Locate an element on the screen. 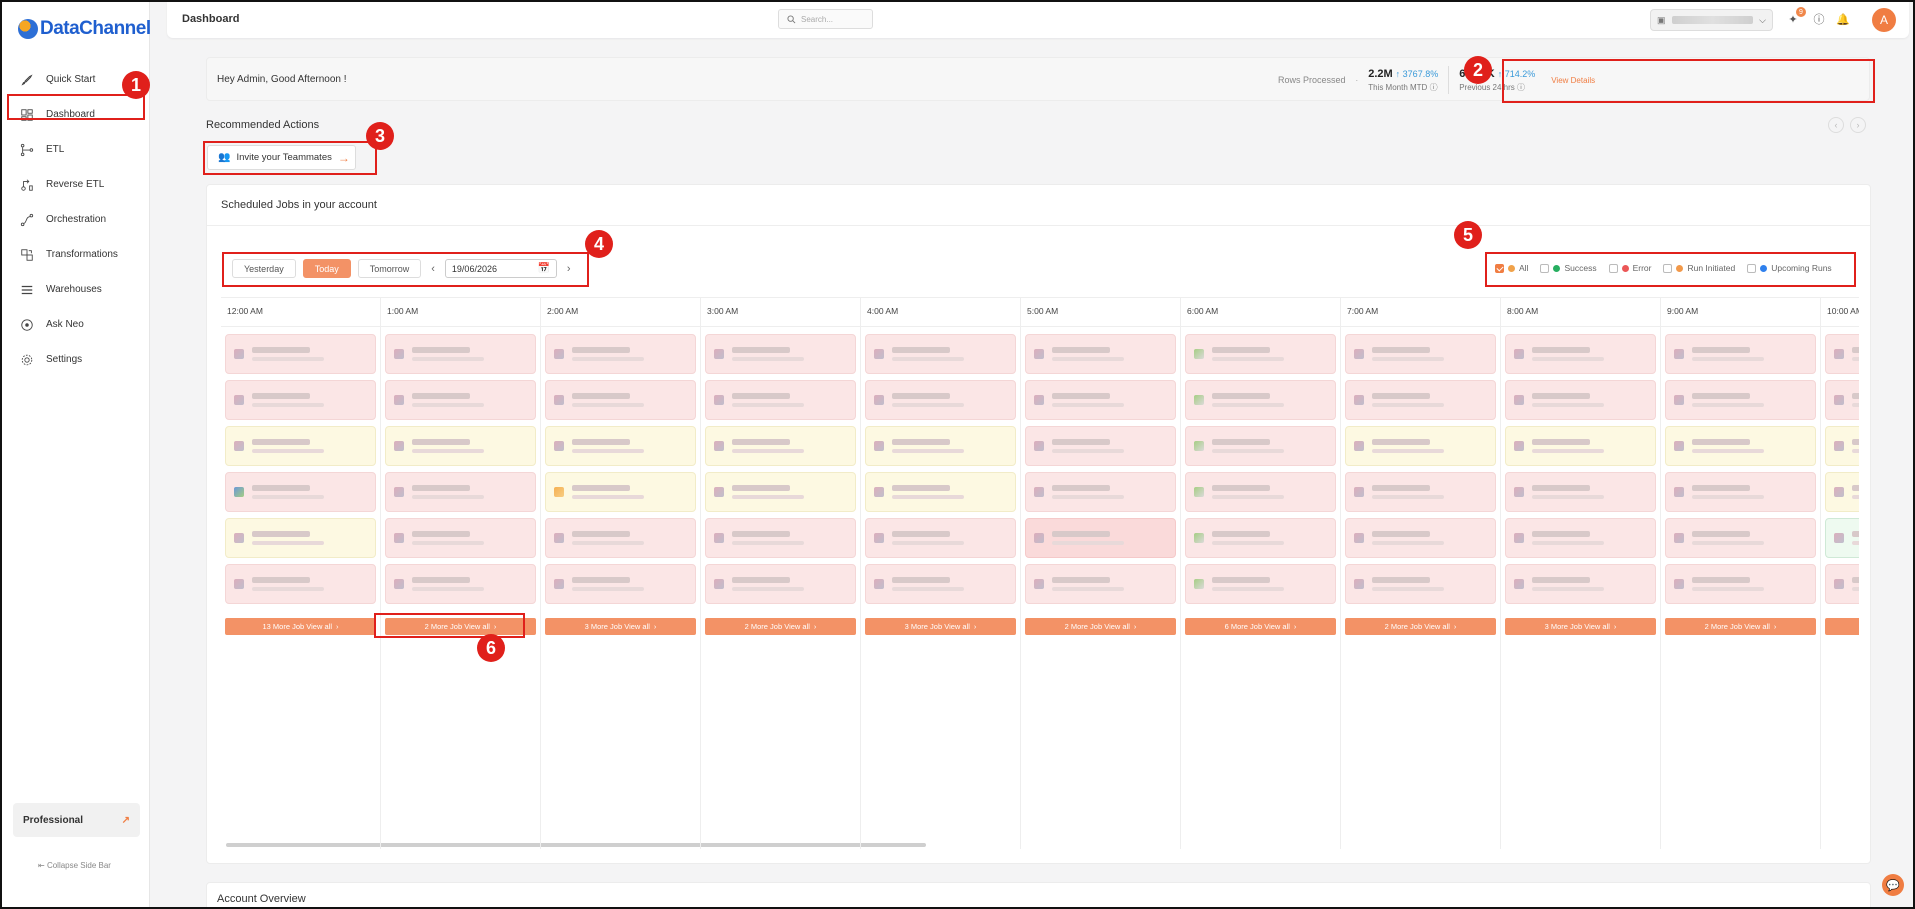 The height and width of the screenshot is (909, 1915). sidebar-item-settings: Settings is located at coordinates (76, 359).